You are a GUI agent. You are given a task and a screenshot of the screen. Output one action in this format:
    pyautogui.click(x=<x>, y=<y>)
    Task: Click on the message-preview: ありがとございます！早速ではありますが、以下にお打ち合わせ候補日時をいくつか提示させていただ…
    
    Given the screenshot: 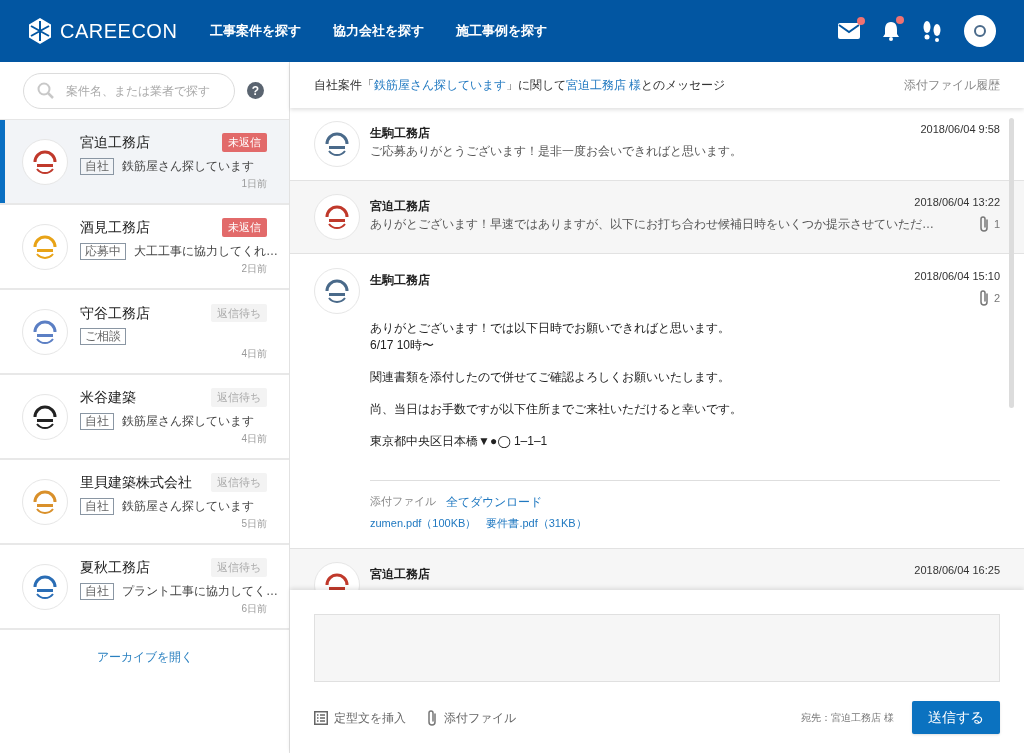 What is the action you would take?
    pyautogui.click(x=652, y=224)
    